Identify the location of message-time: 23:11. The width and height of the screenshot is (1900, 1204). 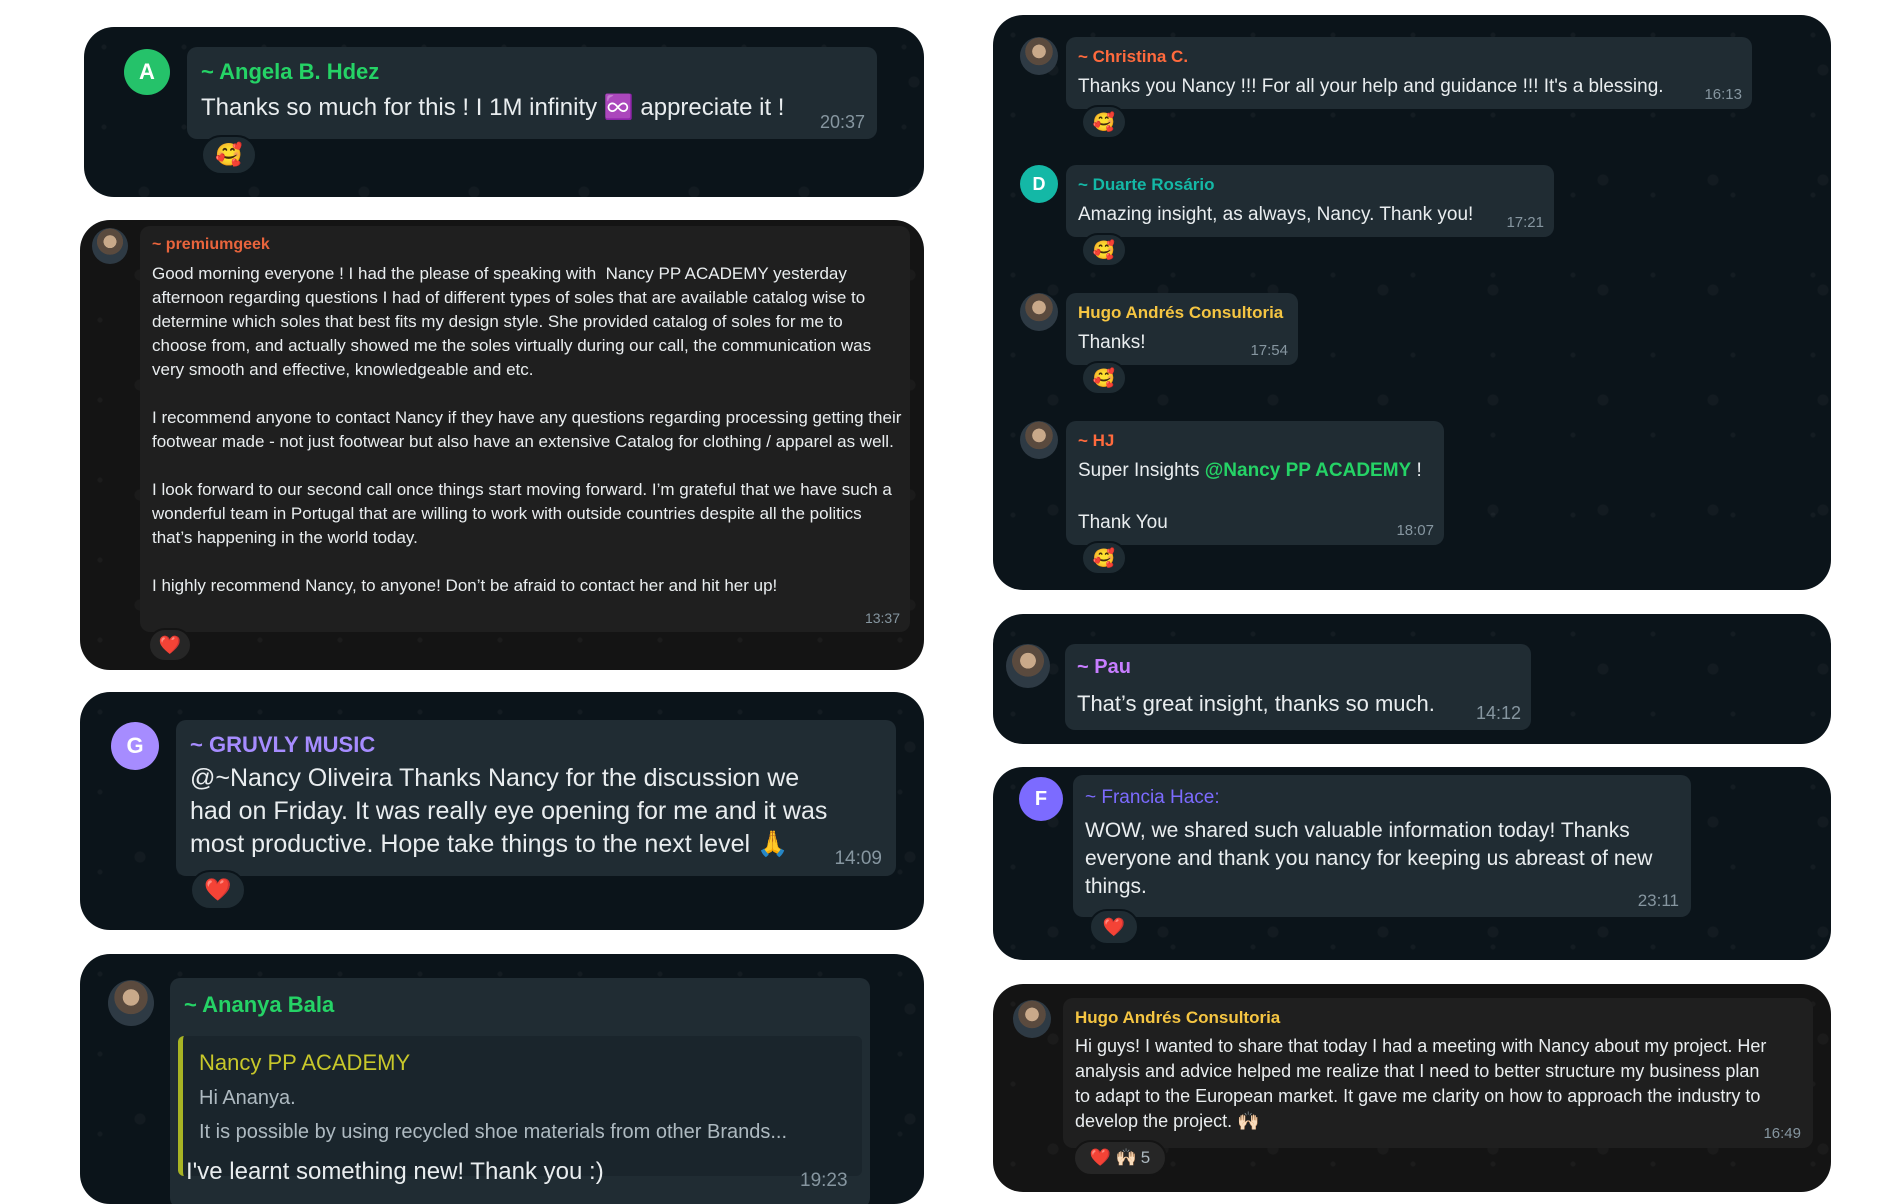
(1658, 900).